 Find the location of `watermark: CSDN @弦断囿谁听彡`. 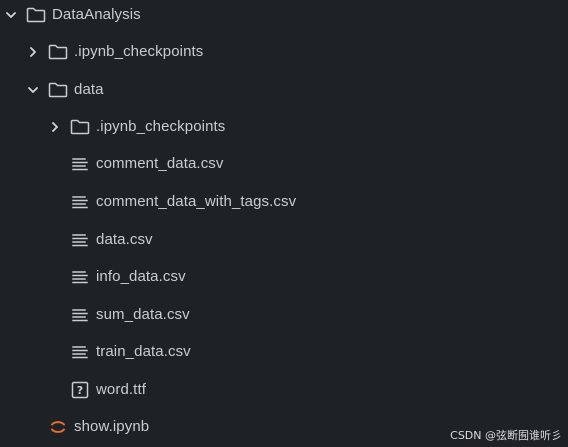

watermark: CSDN @弦断囿谁听彡 is located at coordinates (506, 435).